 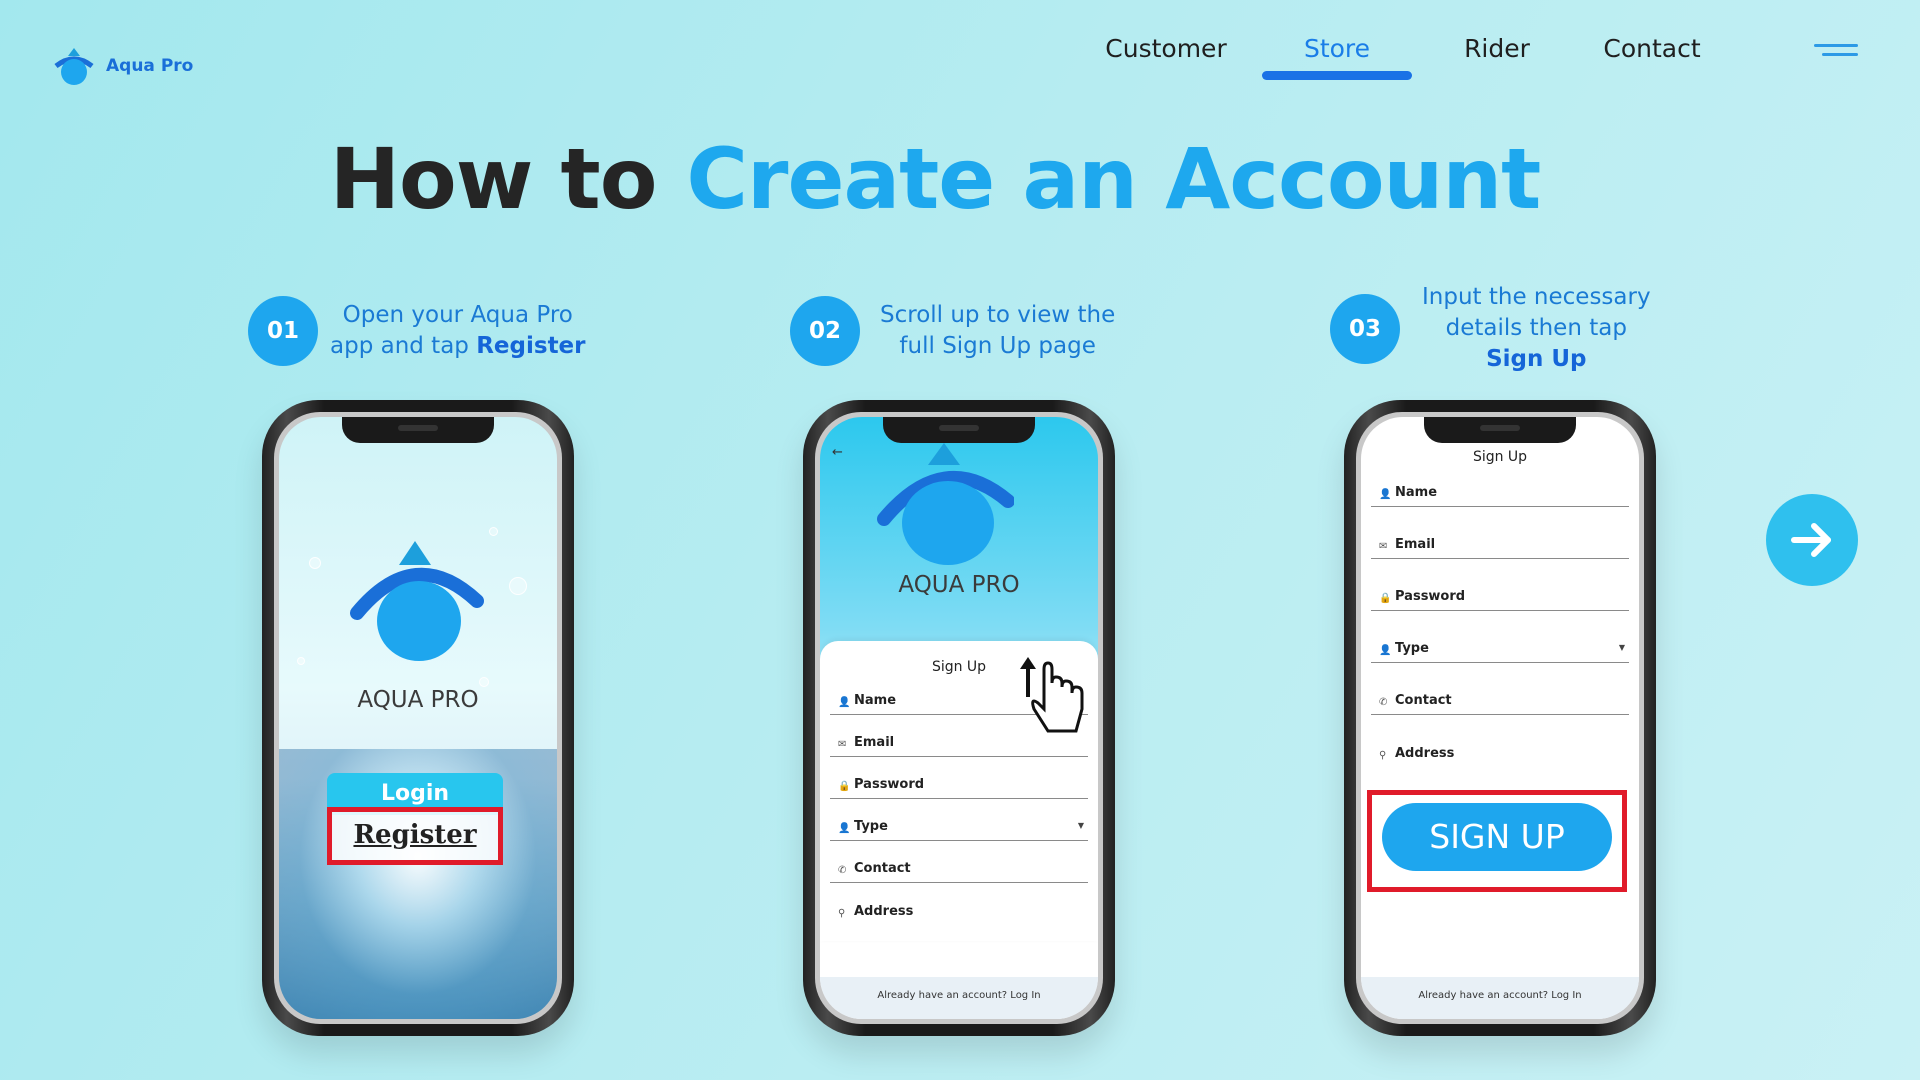 I want to click on step-description: Open your Aqua Pro app and tap Register, so click(x=458, y=331).